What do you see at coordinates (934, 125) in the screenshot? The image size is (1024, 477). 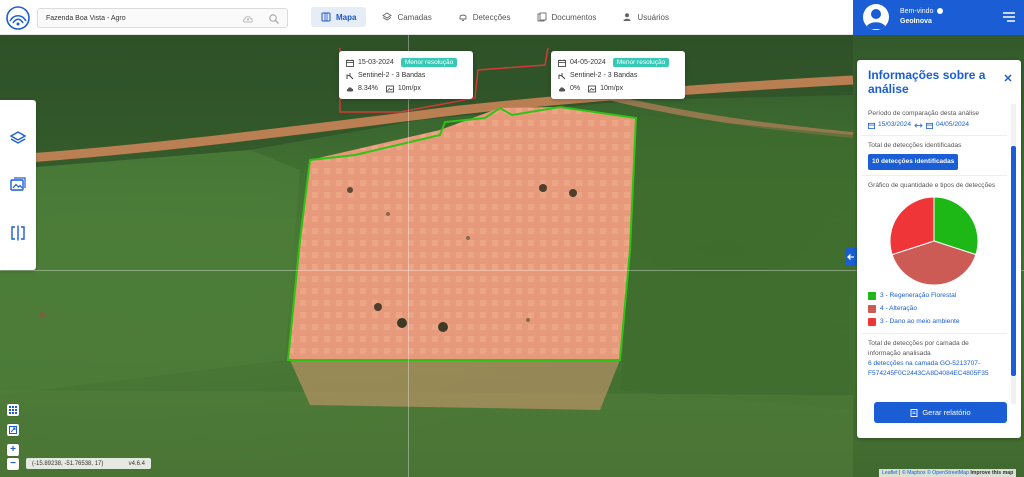 I see `period-range: 15/03/2024 04/05/2024` at bounding box center [934, 125].